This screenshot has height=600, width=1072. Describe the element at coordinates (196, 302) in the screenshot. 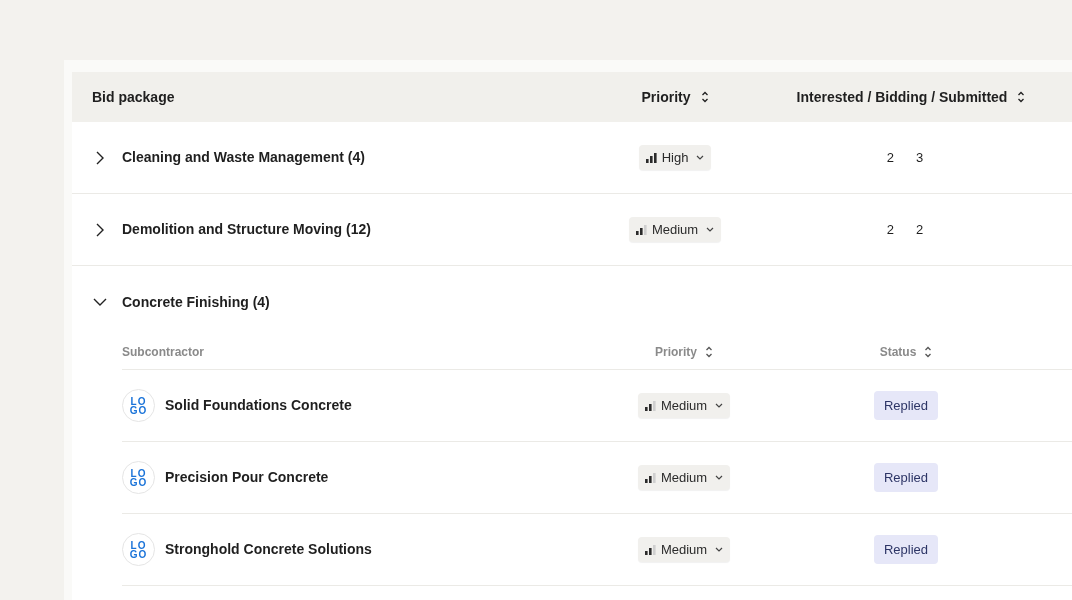

I see `bid-package-name: Concrete Finishing (4)` at that location.